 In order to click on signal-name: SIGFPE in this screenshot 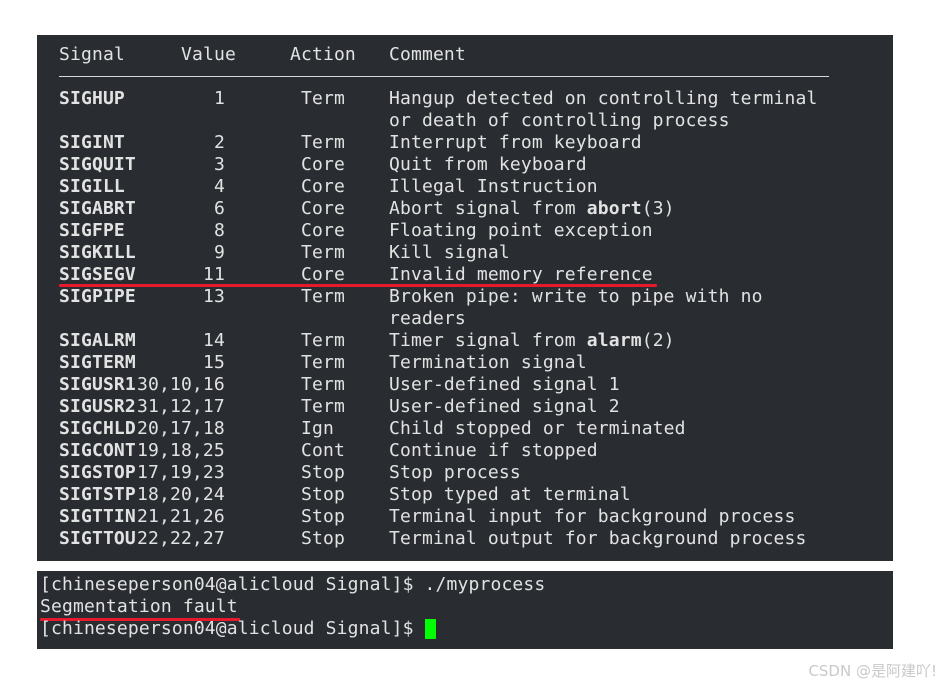, I will do `click(92, 230)`.